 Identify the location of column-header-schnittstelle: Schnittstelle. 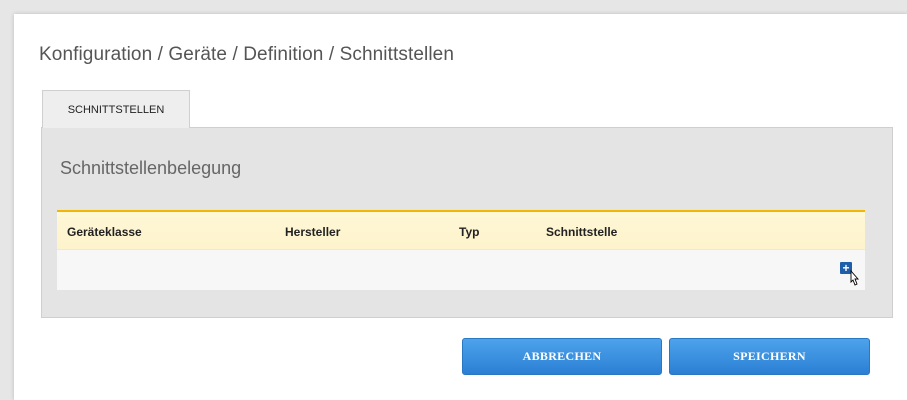
(581, 232).